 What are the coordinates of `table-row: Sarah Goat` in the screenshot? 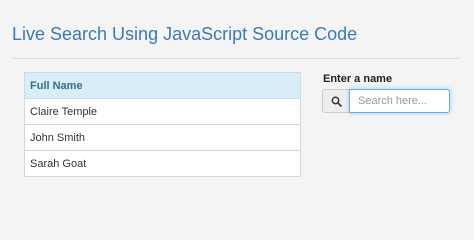 It's located at (162, 163).